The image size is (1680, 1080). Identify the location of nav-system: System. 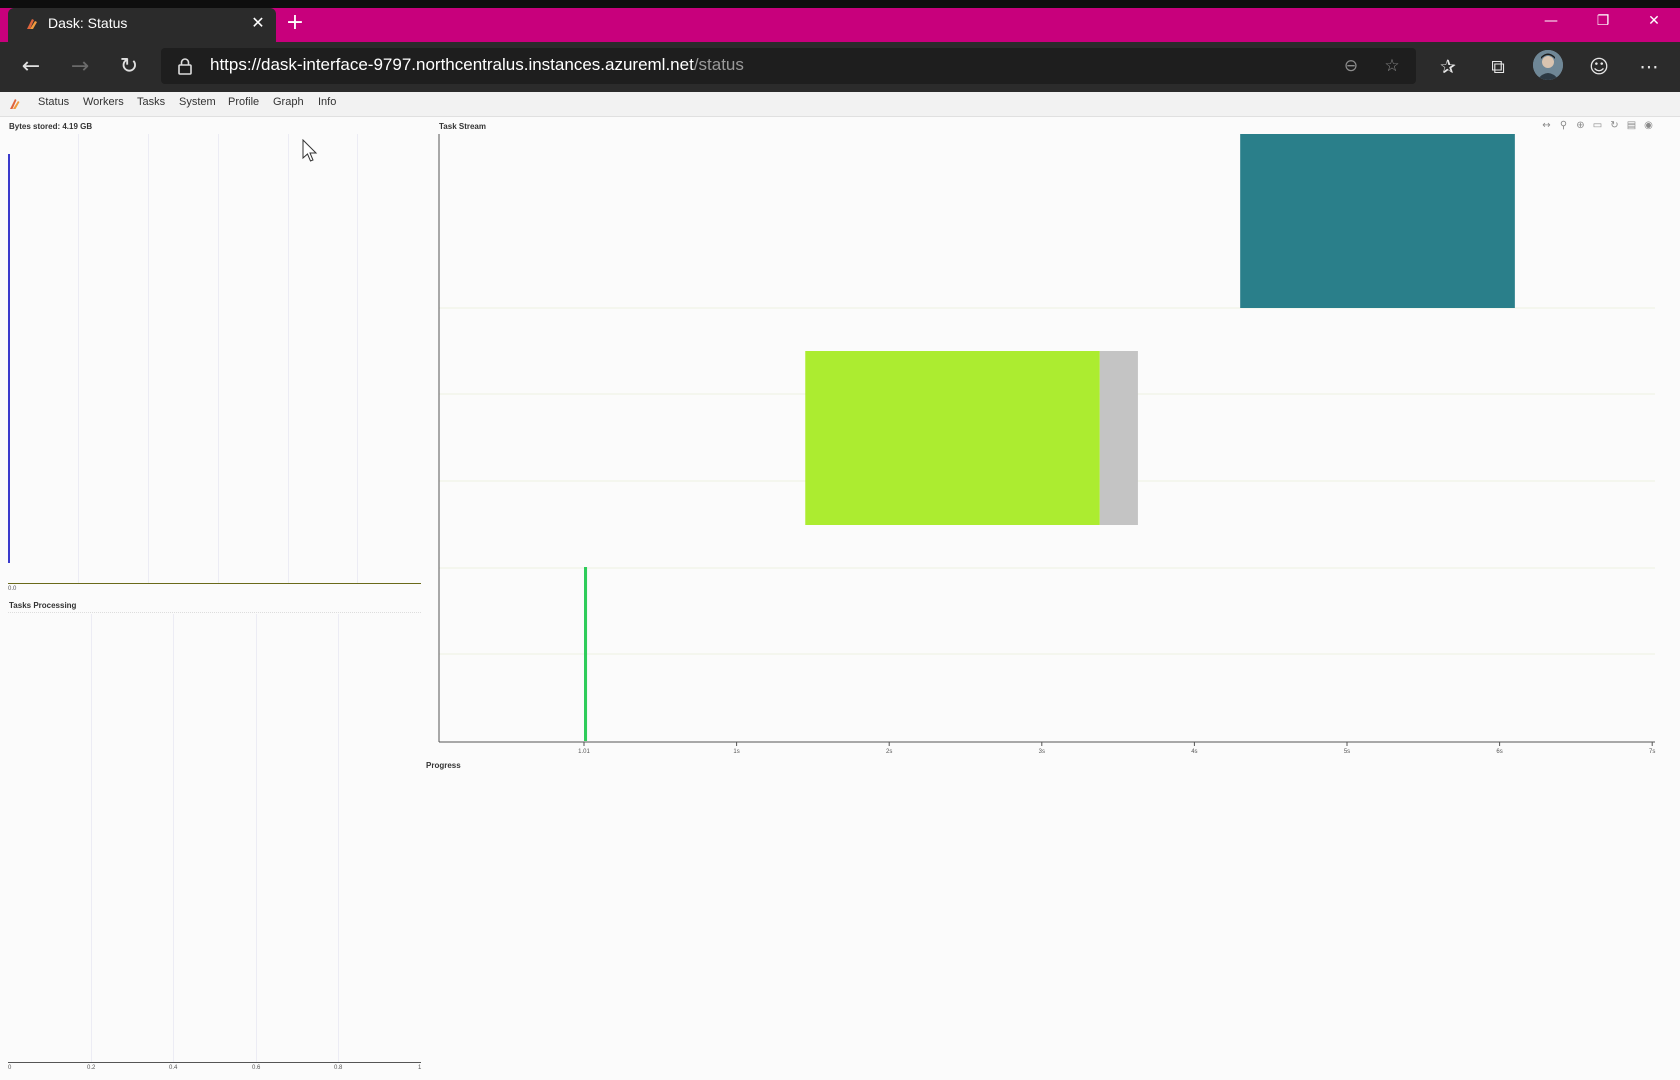
(197, 102).